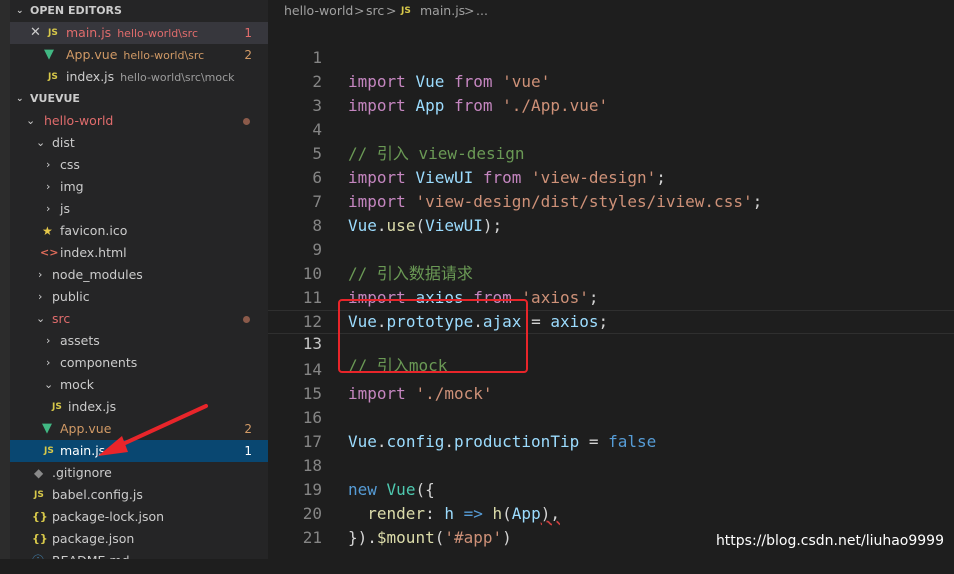  I want to click on breadcrumb-item-src: src, so click(375, 11).